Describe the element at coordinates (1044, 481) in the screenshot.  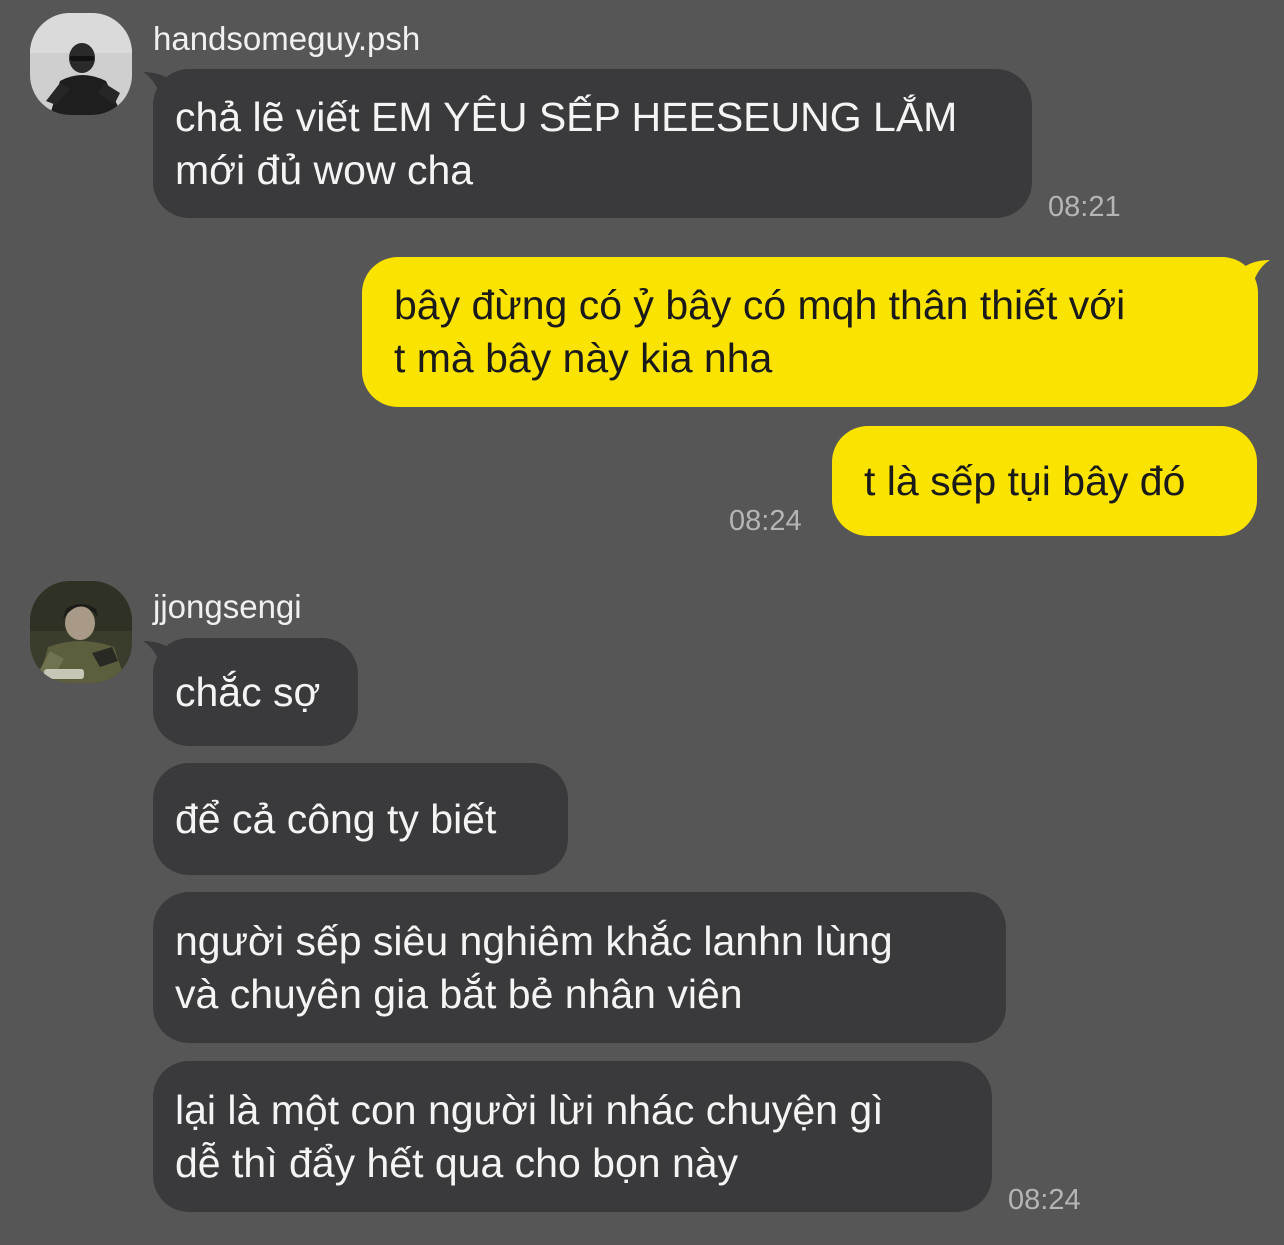
I see `message-bubble: t là sếp tụi bây đó` at that location.